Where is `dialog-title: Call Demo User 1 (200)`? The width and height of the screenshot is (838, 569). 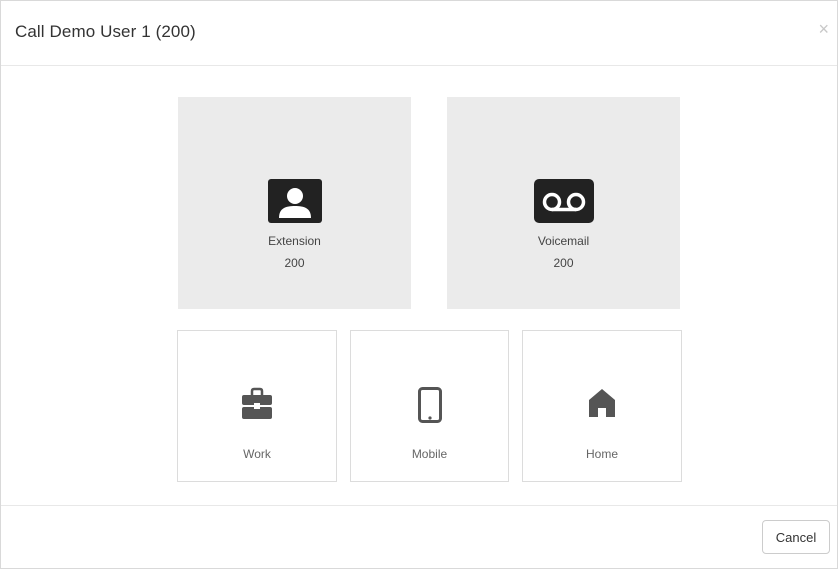 dialog-title: Call Demo User 1 (200) is located at coordinates (105, 31).